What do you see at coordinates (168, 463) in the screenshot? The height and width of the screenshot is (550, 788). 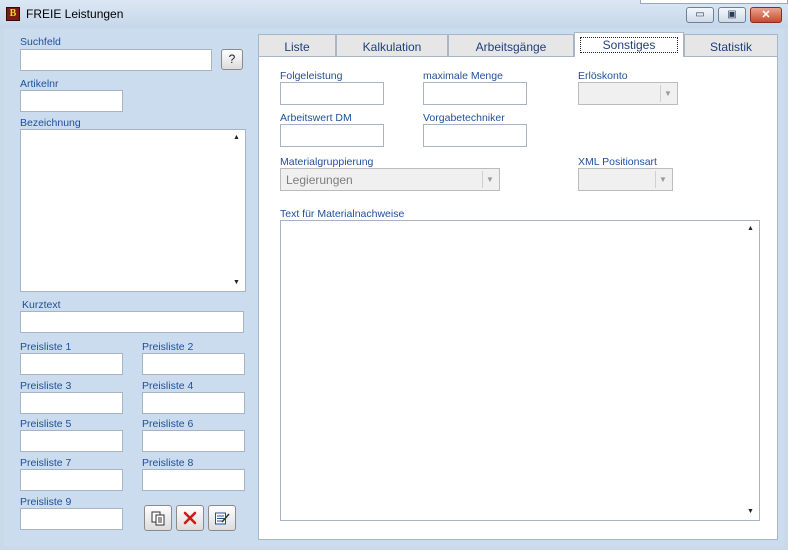 I see `preisliste-8-label: Preisliste 8` at bounding box center [168, 463].